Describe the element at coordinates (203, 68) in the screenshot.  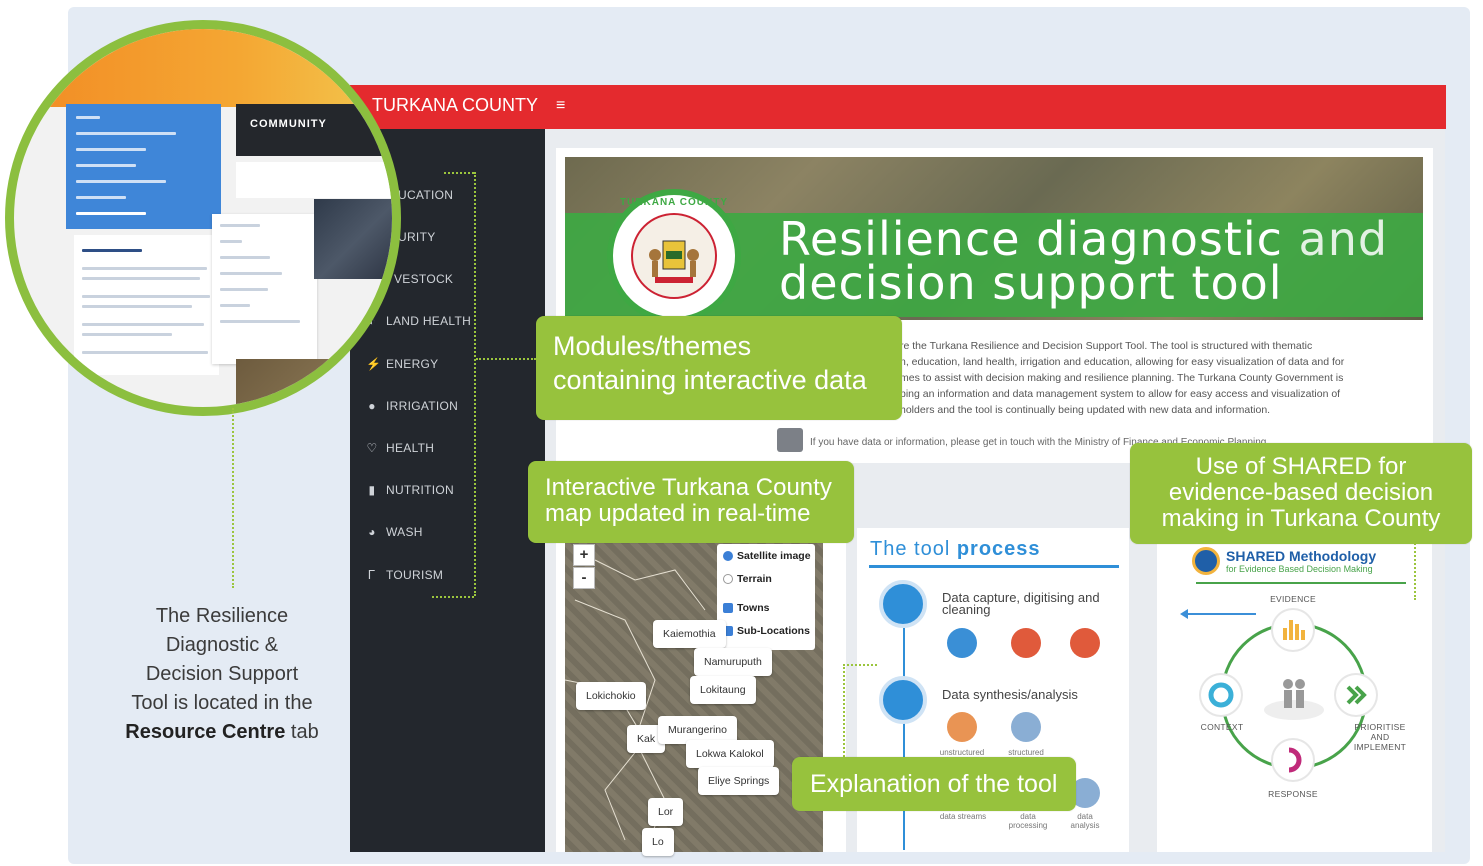
I see `magnified-header` at that location.